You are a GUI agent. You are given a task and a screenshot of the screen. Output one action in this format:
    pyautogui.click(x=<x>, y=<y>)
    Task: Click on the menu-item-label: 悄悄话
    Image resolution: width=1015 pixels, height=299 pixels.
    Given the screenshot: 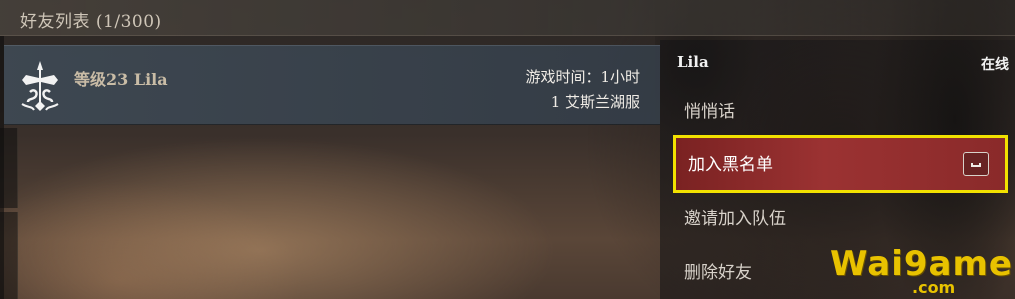 What is the action you would take?
    pyautogui.click(x=709, y=112)
    